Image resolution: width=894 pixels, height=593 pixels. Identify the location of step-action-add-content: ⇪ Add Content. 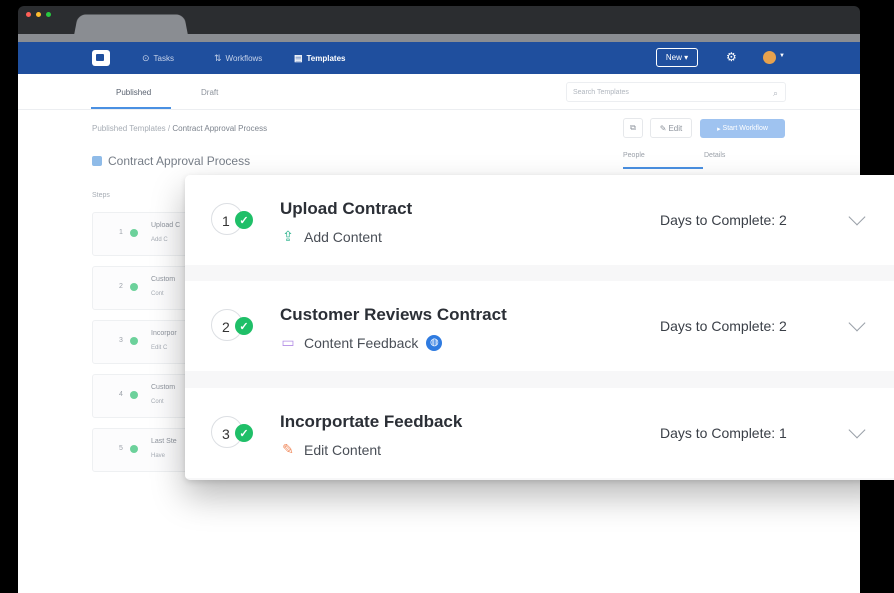
(331, 236).